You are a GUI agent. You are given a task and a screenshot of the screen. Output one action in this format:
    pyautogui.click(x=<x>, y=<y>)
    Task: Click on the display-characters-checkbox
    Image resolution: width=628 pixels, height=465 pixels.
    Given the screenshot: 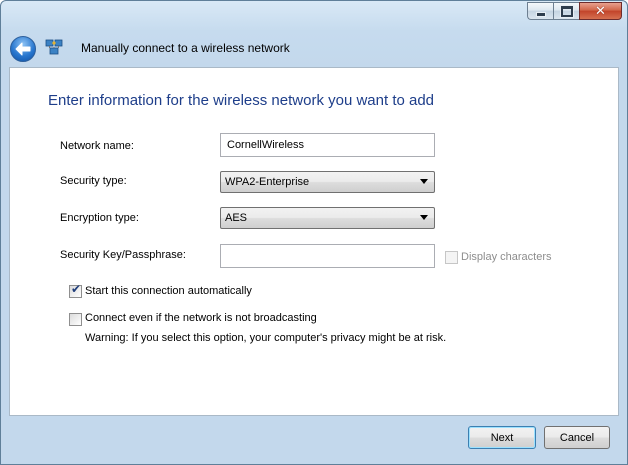 What is the action you would take?
    pyautogui.click(x=451, y=257)
    